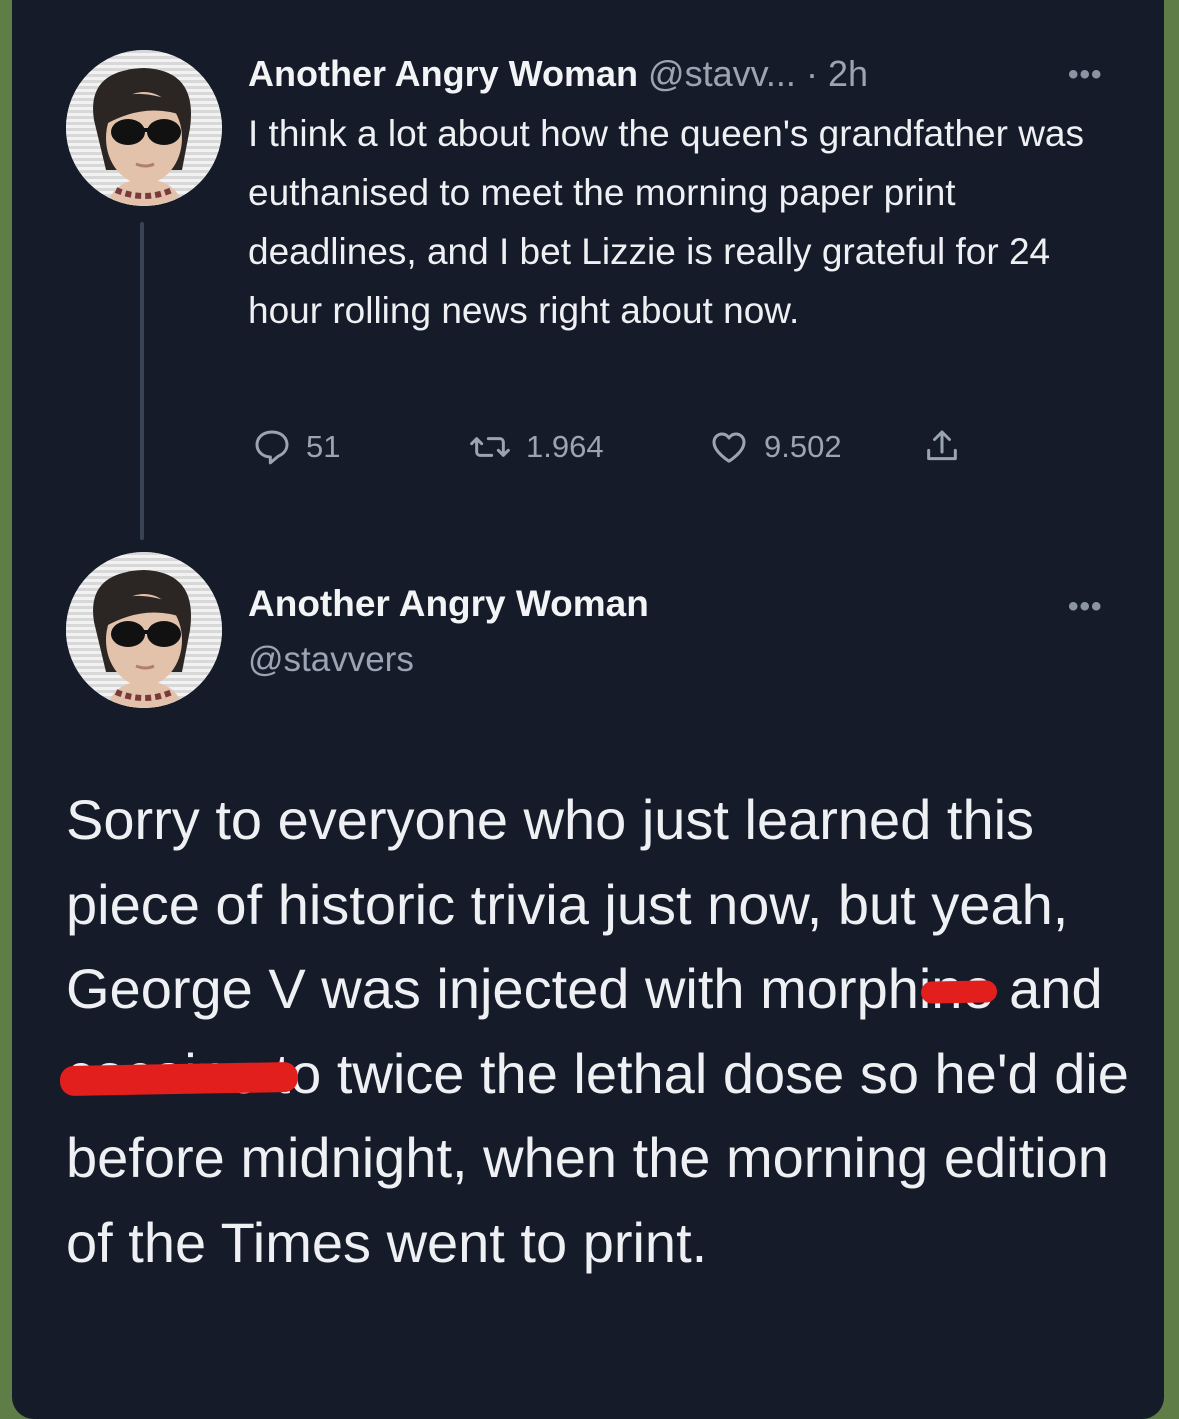  I want to click on retweet-count: 1.964, so click(565, 446).